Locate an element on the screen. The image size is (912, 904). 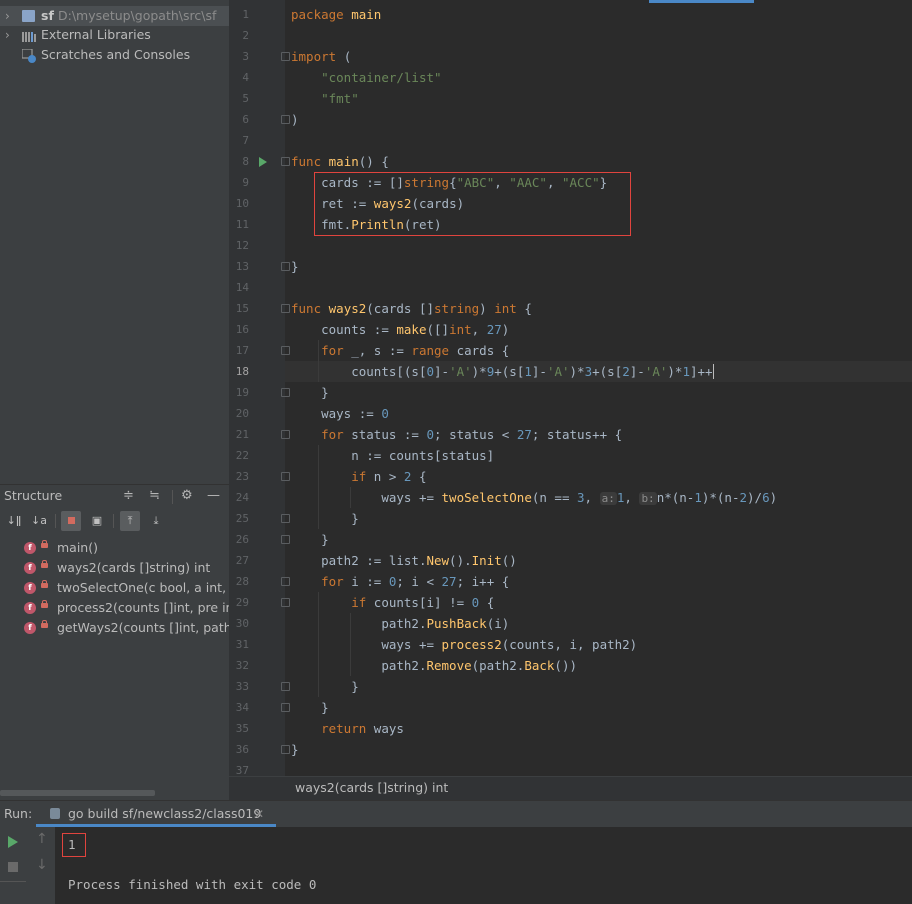
autoscroll-from-source-icon: ⤓ is located at coordinates (156, 521).